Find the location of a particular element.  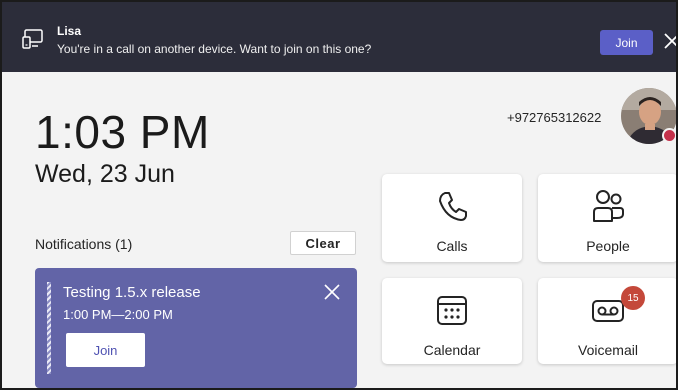

meeting-subject: Testing 1.5.x release is located at coordinates (132, 292).